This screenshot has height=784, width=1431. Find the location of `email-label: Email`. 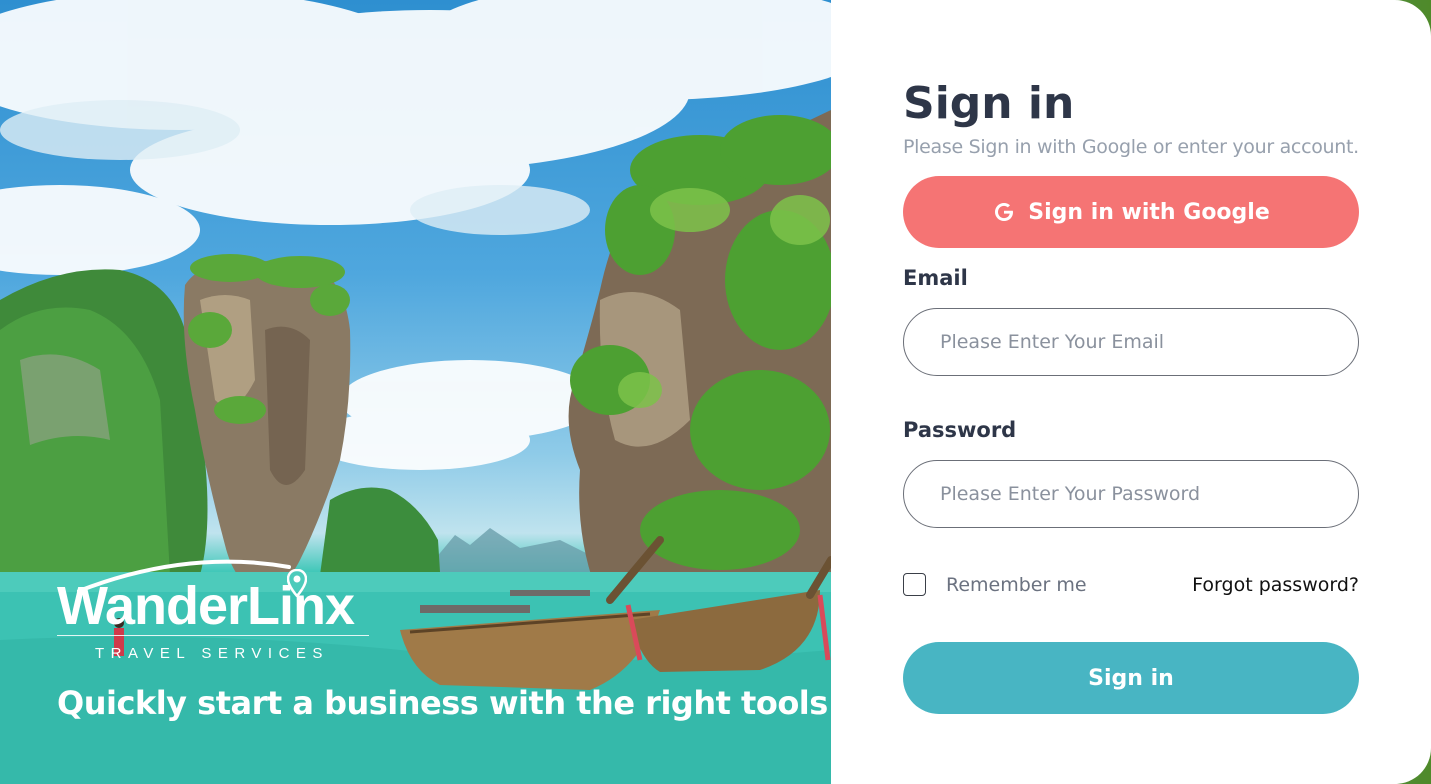

email-label: Email is located at coordinates (935, 278).